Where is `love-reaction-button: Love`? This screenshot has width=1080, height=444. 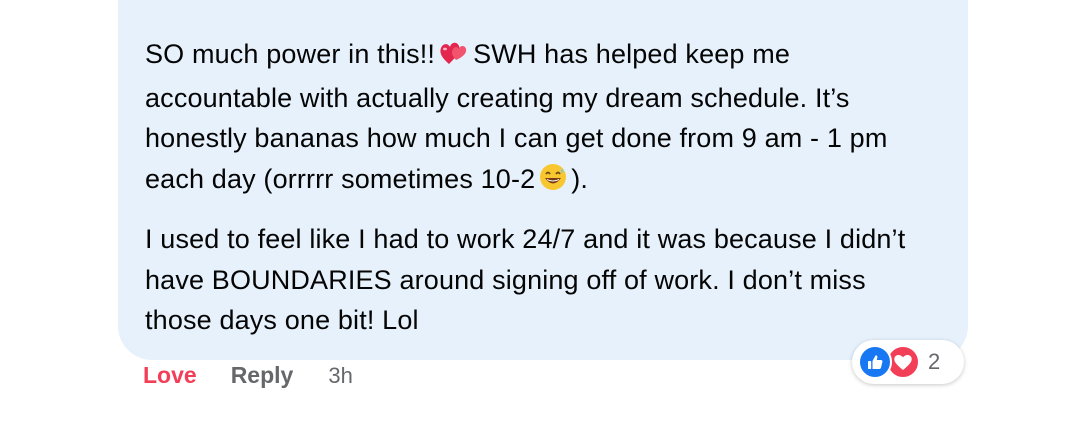
love-reaction-button: Love is located at coordinates (170, 375).